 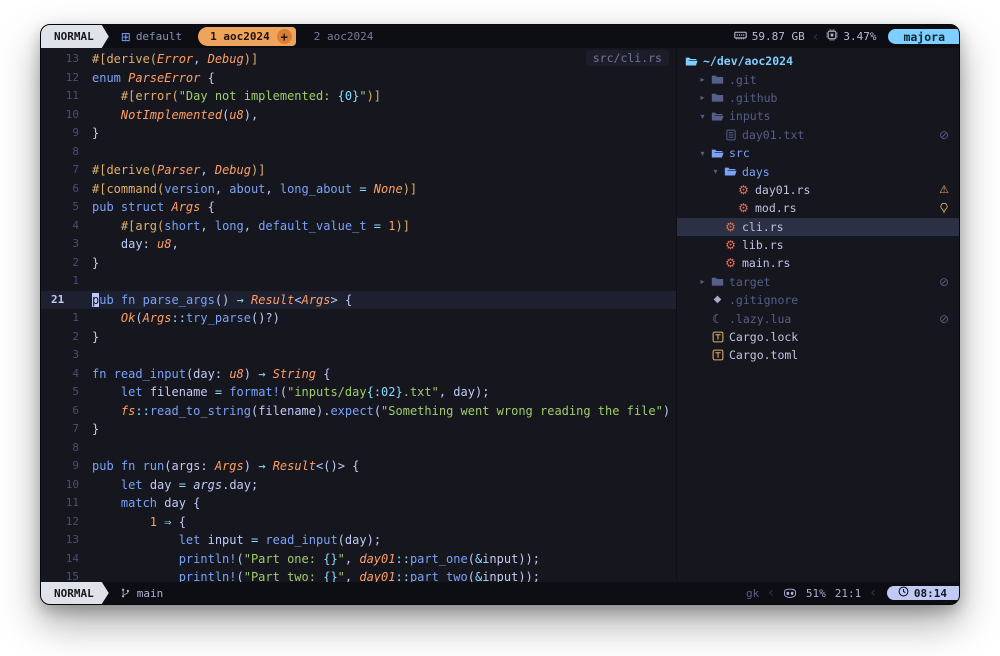 What do you see at coordinates (818, 116) in the screenshot?
I see `tree-item-inputs: ▾ inputs` at bounding box center [818, 116].